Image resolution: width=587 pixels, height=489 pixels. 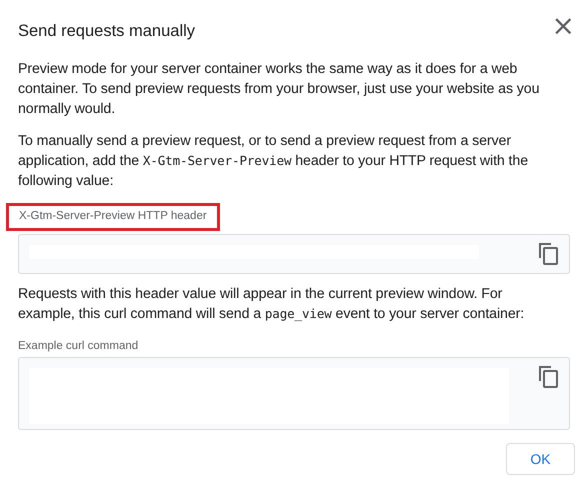 What do you see at coordinates (279, 89) in the screenshot?
I see `intro-text: Preview mode for your server container works the same way as it does for a web container. To send preview requests from your browser, just use your website as you normally would.` at bounding box center [279, 89].